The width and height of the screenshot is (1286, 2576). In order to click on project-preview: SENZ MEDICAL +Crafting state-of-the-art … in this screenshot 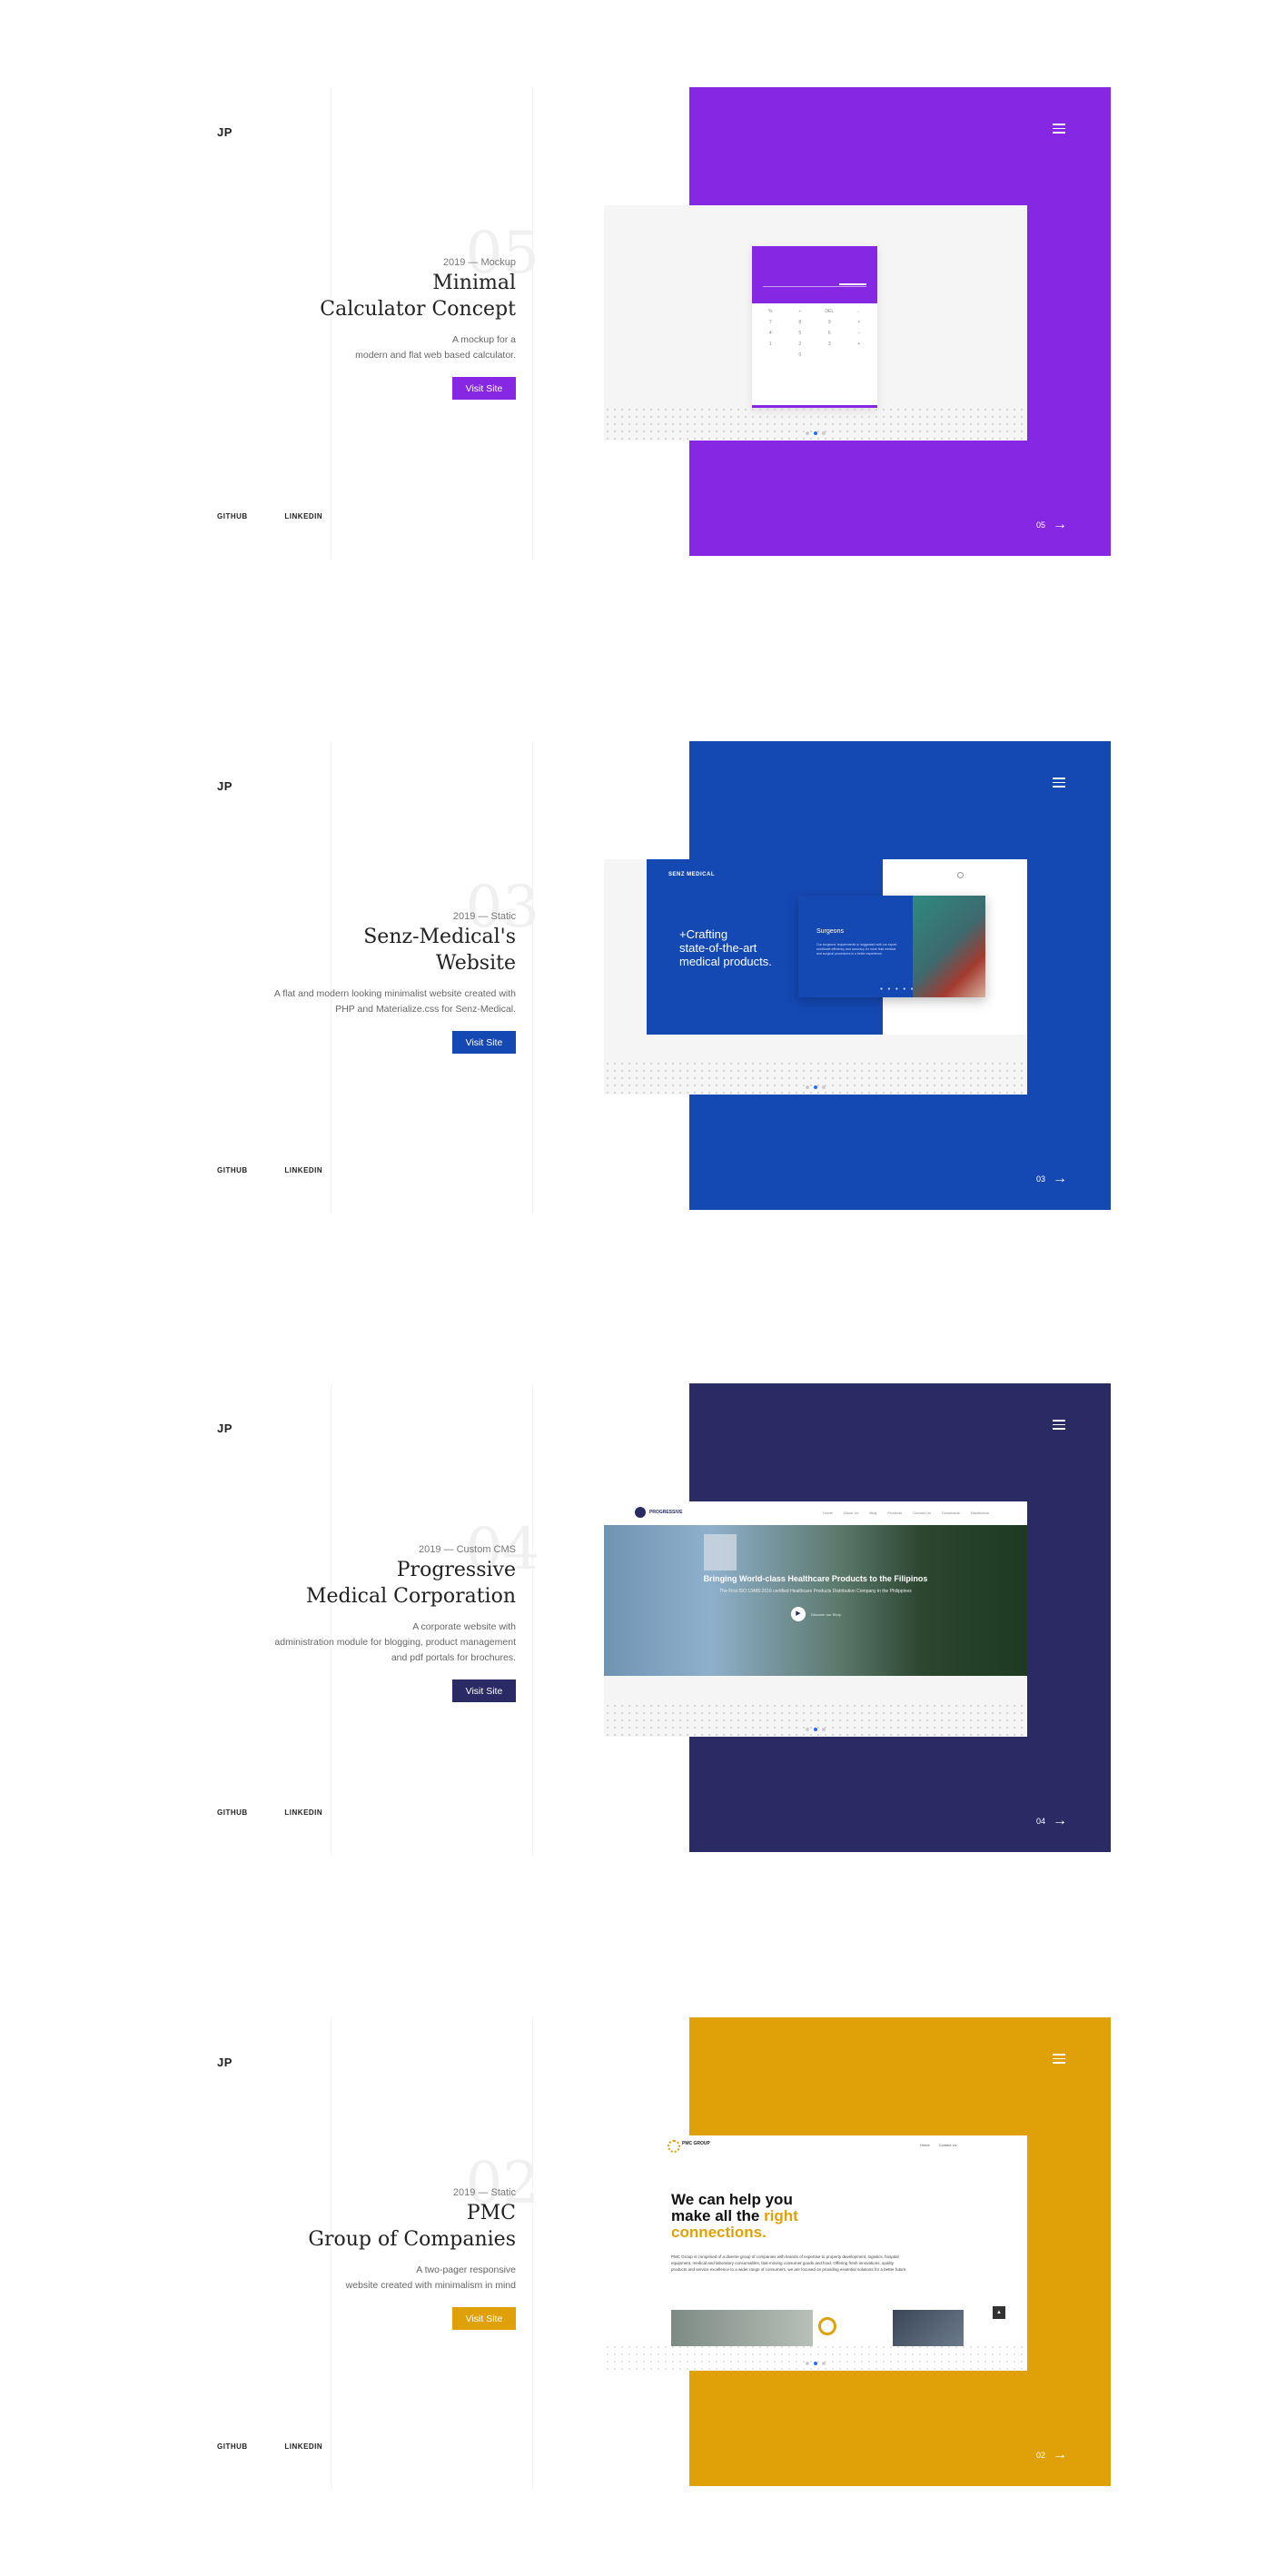, I will do `click(815, 977)`.